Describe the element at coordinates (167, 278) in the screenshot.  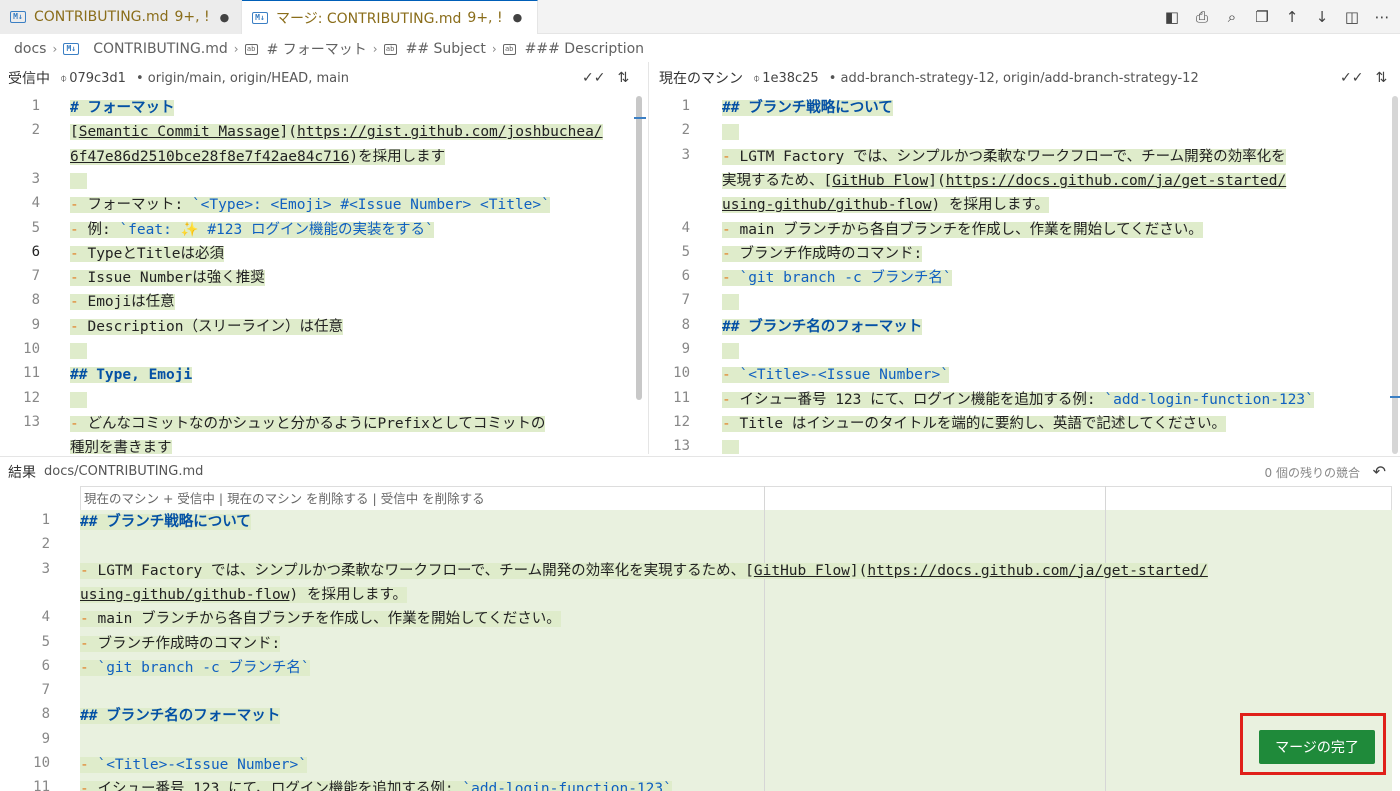
I see `code-line: - Issue Numberは強く推奨` at that location.